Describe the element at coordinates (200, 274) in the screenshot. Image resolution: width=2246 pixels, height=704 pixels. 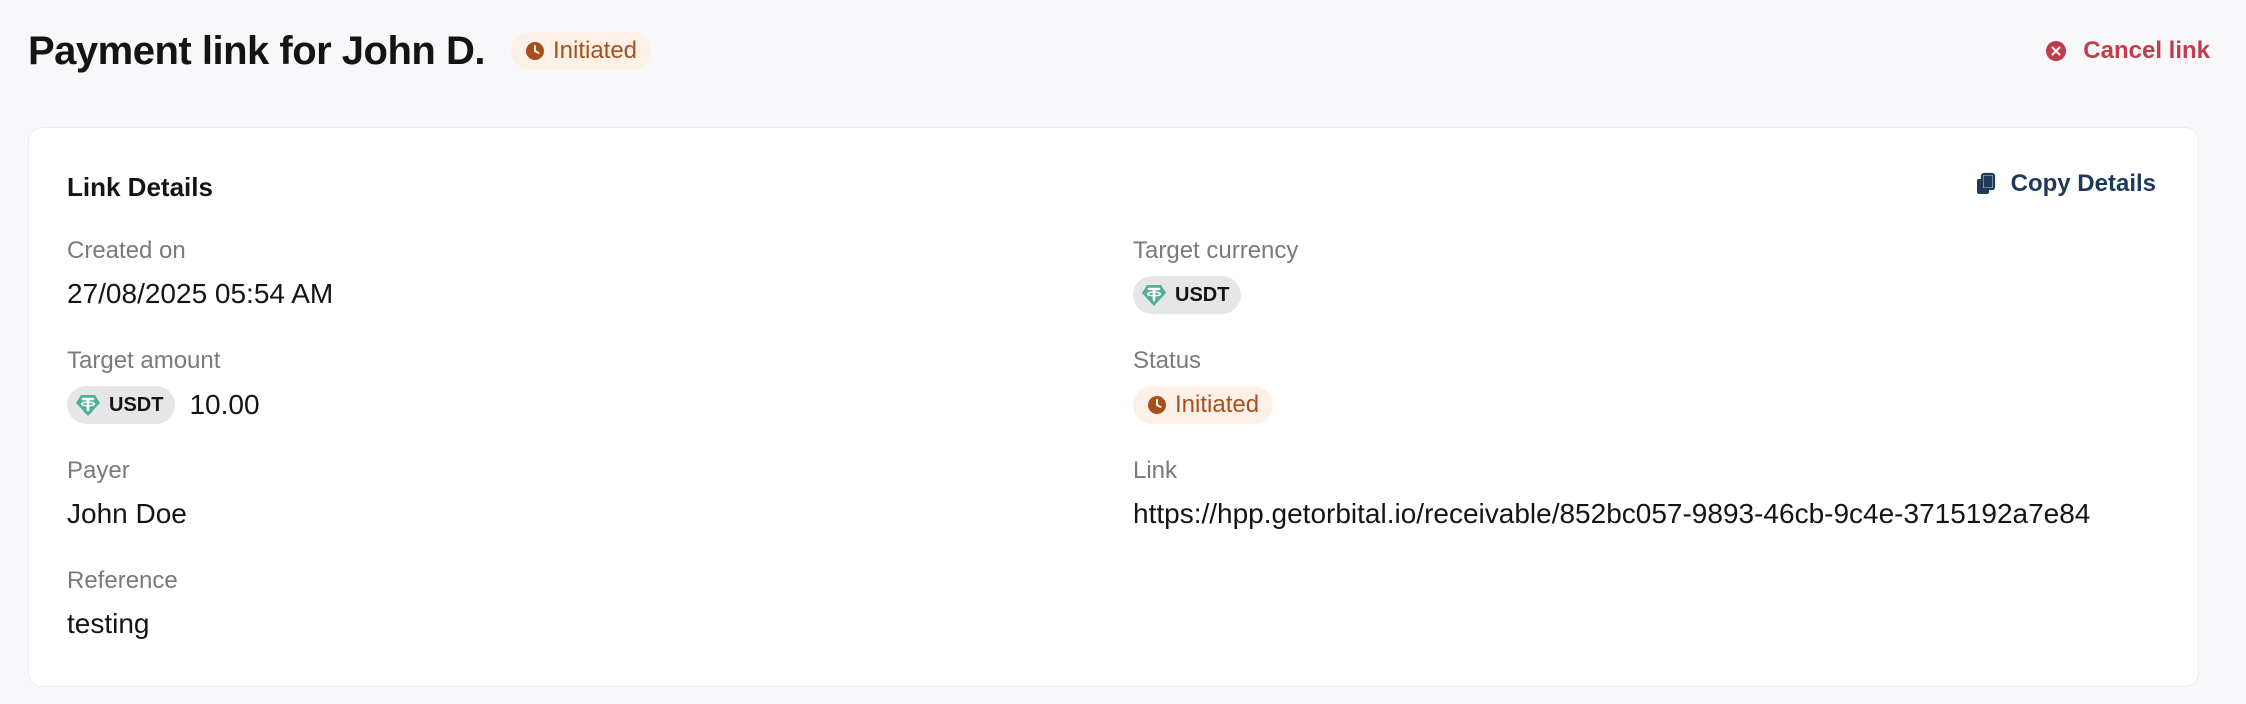
I see `created-on-field: Created on 27/08/2025 05:54 AM` at that location.